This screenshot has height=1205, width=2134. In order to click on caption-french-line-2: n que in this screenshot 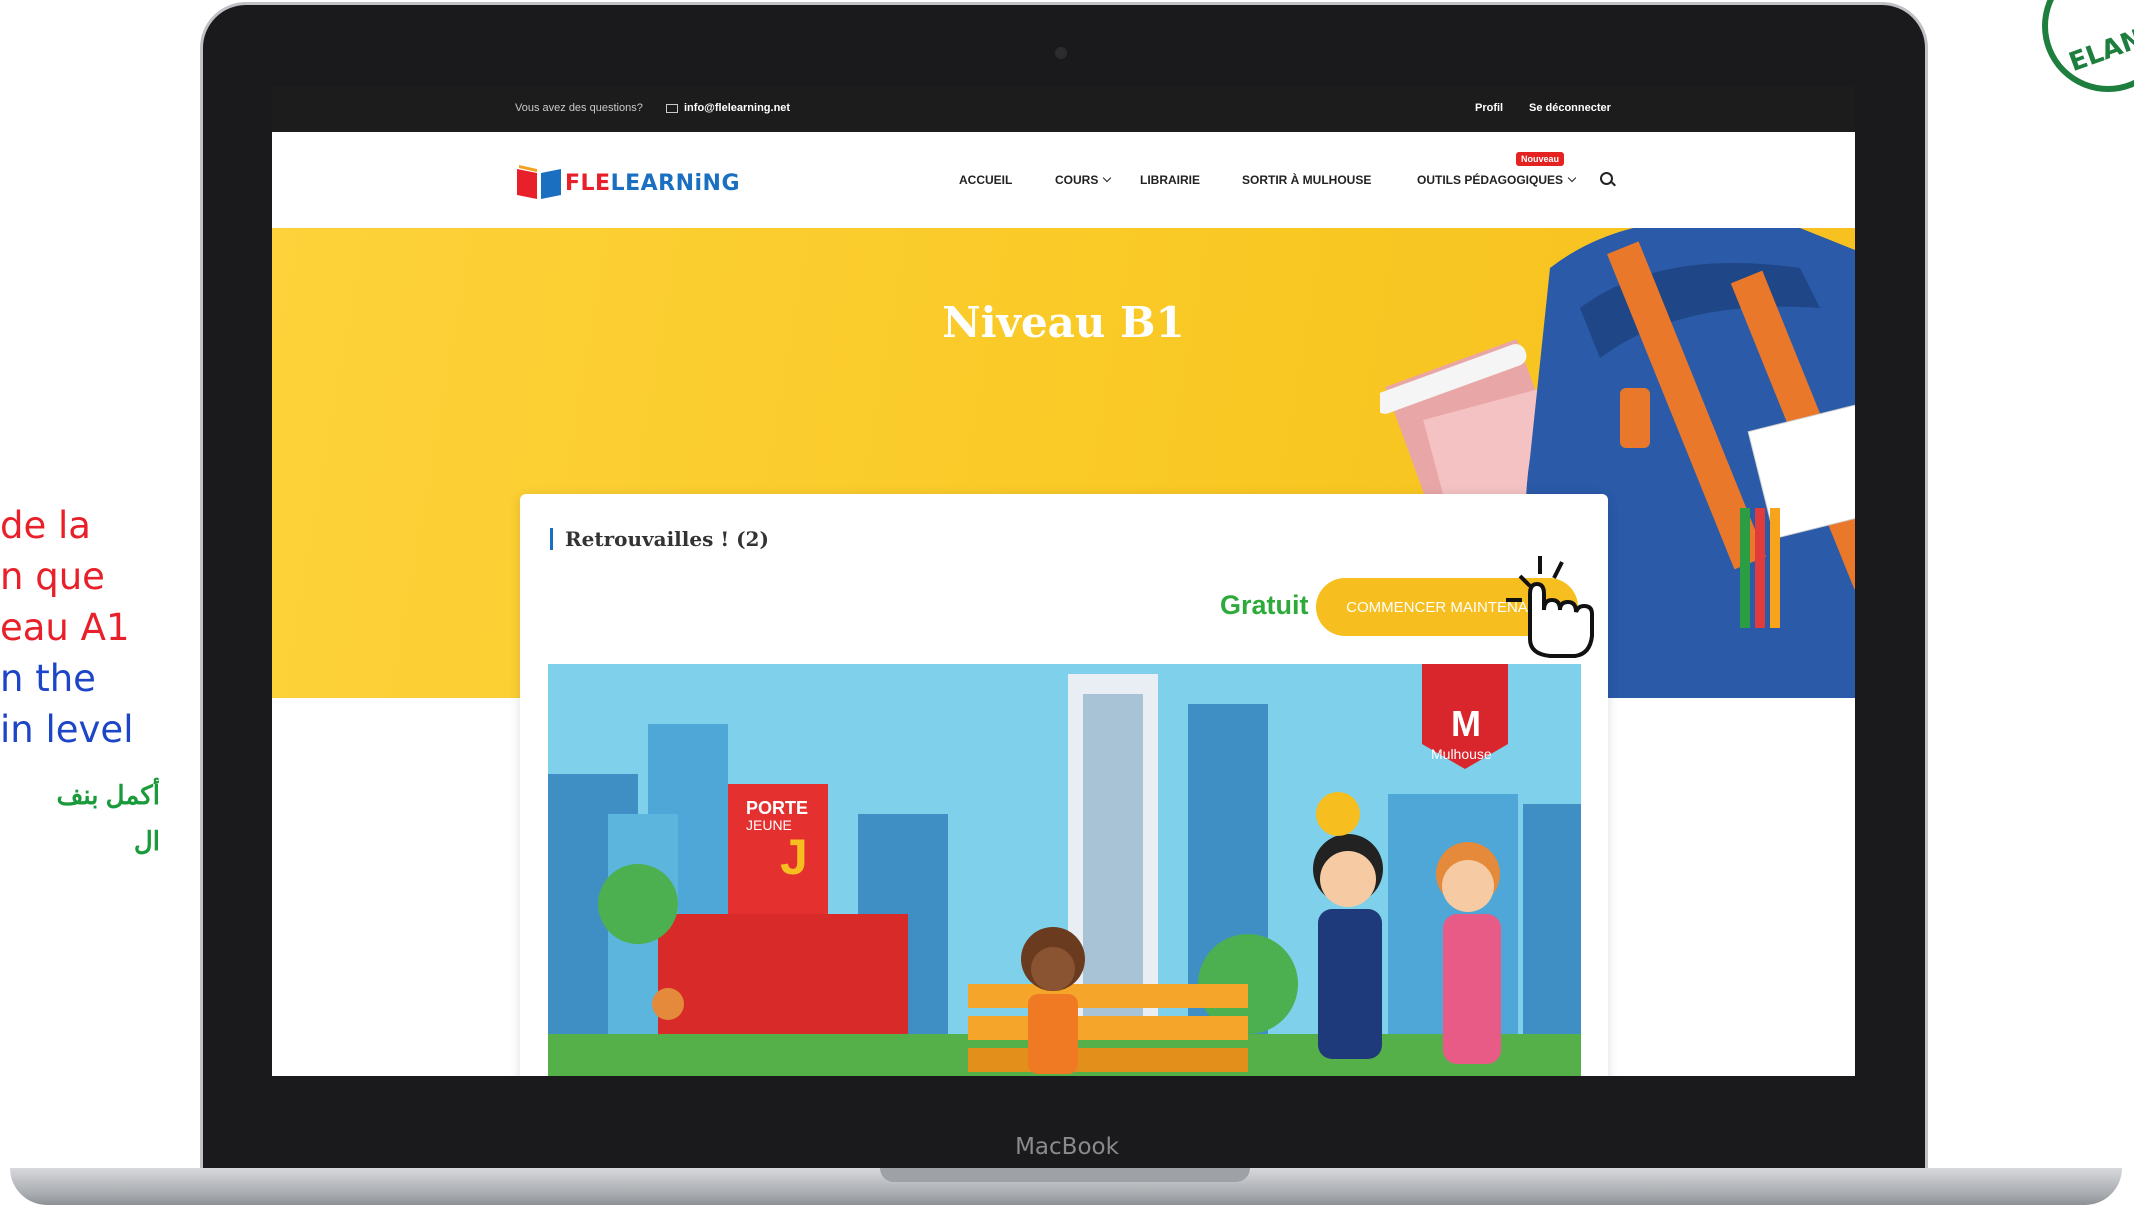, I will do `click(52, 576)`.